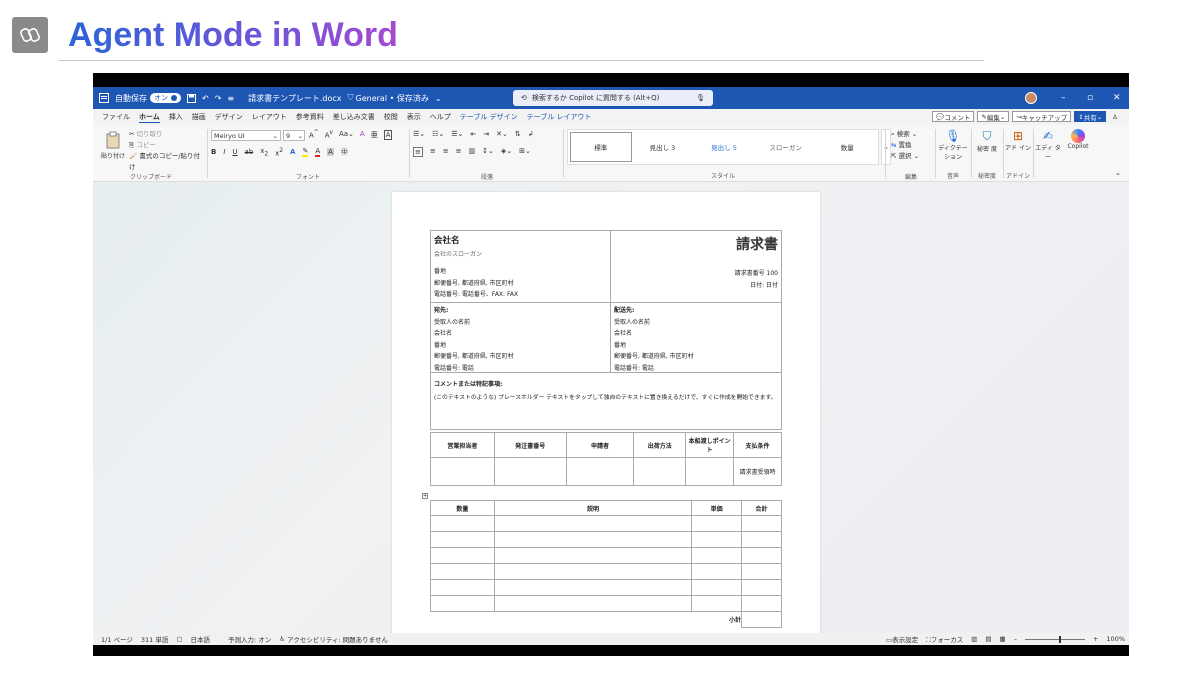 This screenshot has width=1200, height=675. I want to click on zoom-in-icon: +, so click(1095, 639).